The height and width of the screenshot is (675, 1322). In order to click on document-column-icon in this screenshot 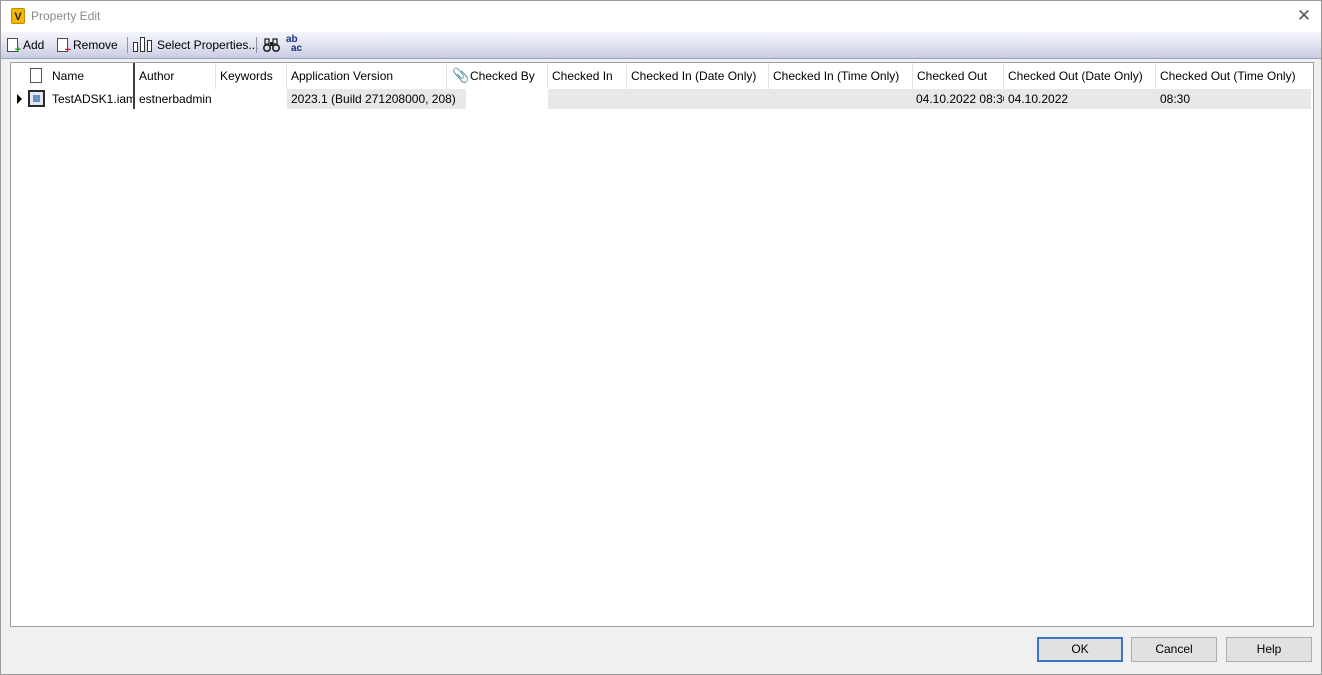, I will do `click(36, 75)`.